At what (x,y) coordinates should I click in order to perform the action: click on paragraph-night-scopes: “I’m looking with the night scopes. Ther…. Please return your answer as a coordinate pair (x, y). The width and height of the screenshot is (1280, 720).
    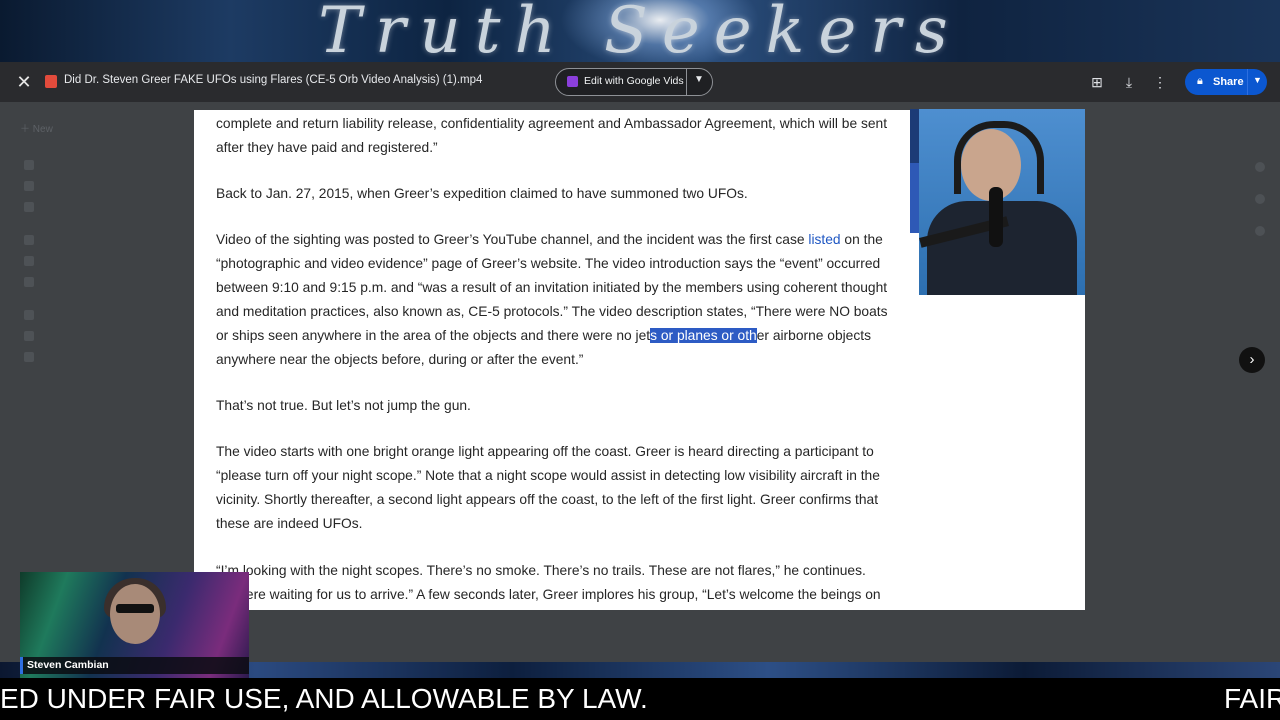
    Looking at the image, I should click on (556, 583).